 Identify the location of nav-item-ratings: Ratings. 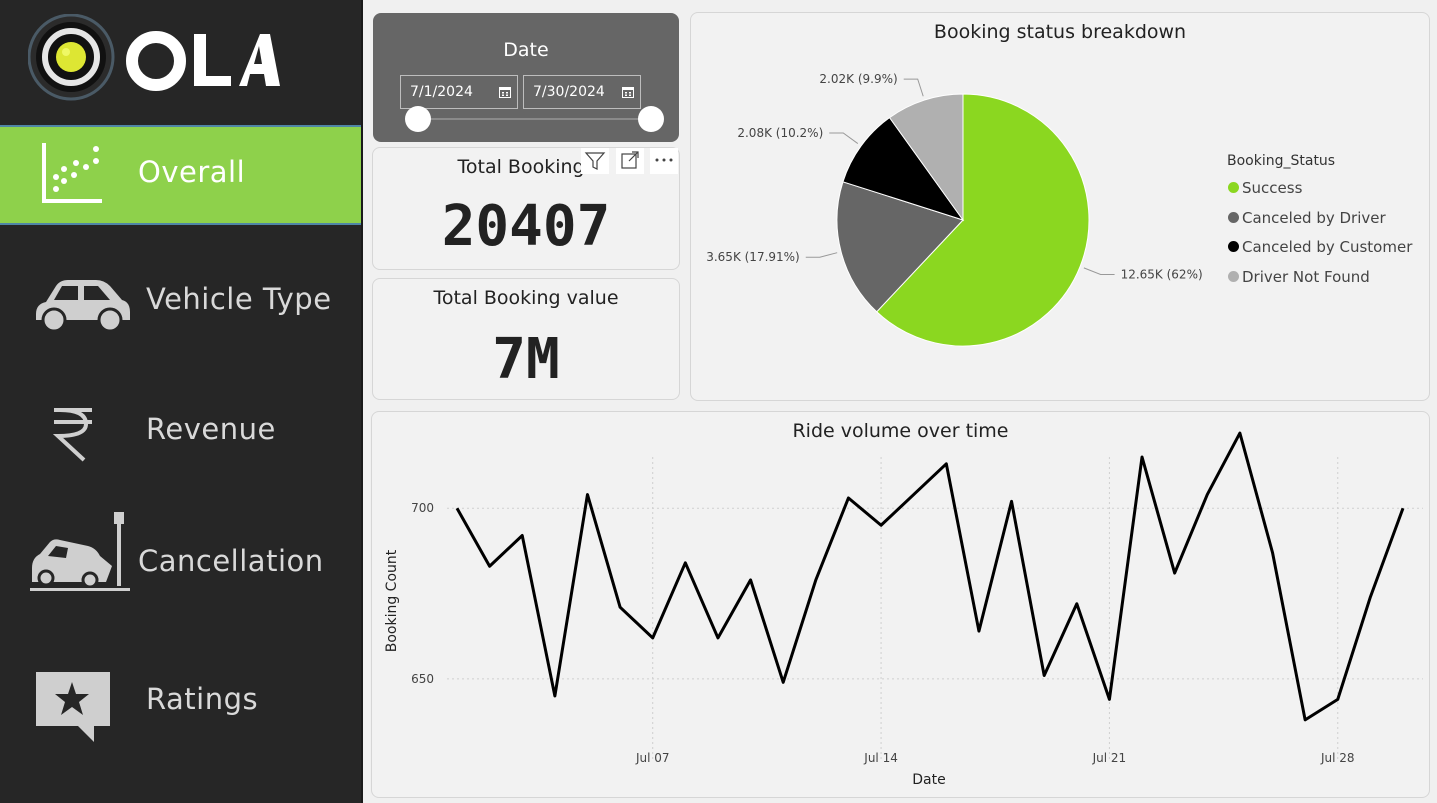
(180, 700).